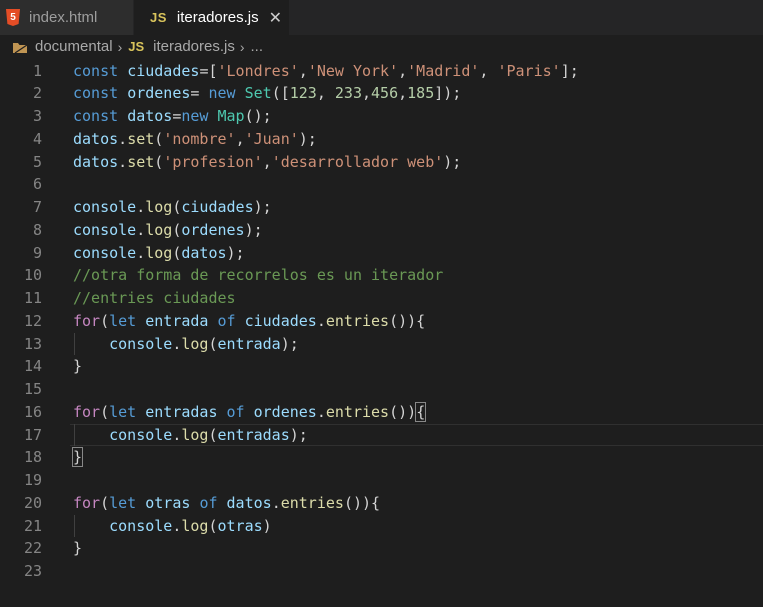 The width and height of the screenshot is (763, 607). I want to click on code-token: =[, so click(208, 70).